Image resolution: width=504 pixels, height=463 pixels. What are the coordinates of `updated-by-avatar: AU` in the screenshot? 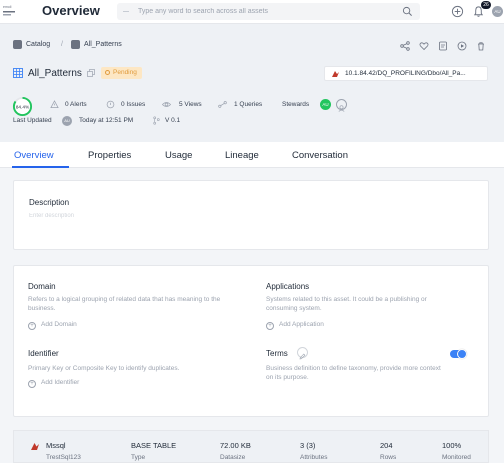 It's located at (67, 121).